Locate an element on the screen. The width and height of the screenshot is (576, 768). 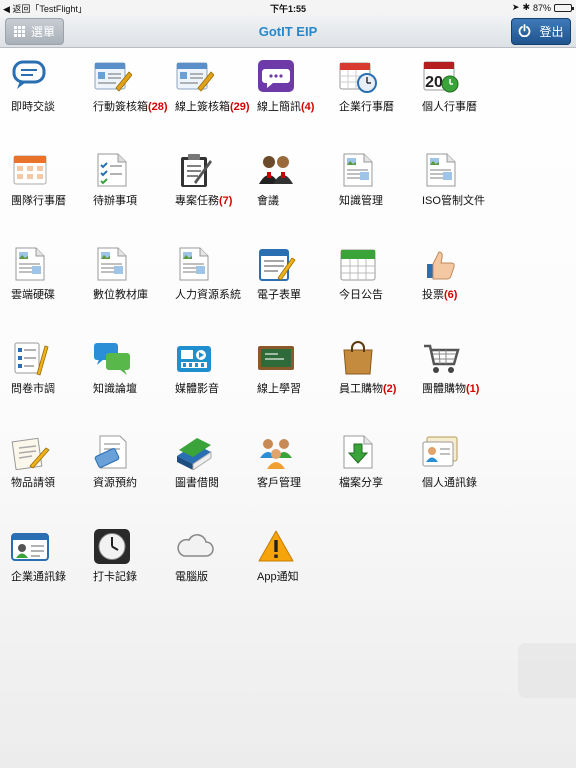
app-label-text: 媒體影音 is located at coordinates (197, 389).